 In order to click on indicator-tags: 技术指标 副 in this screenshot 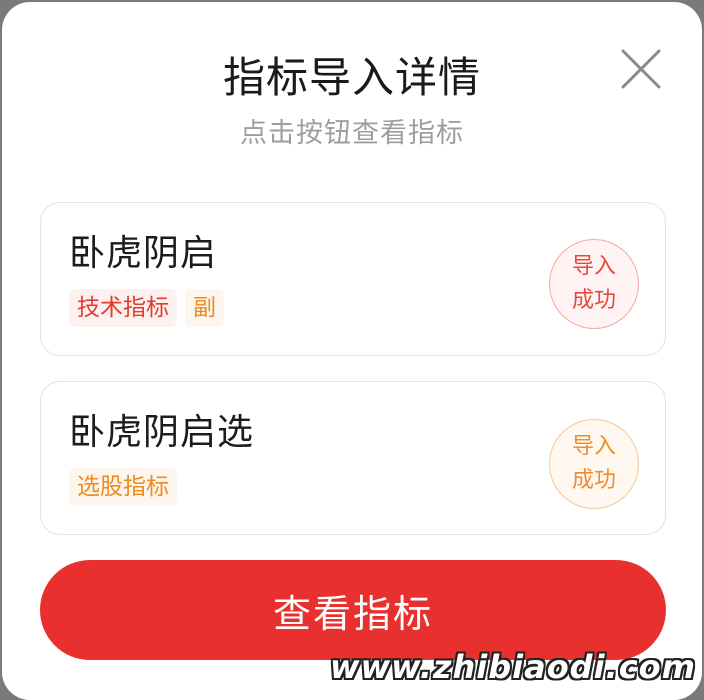, I will do `click(146, 308)`.